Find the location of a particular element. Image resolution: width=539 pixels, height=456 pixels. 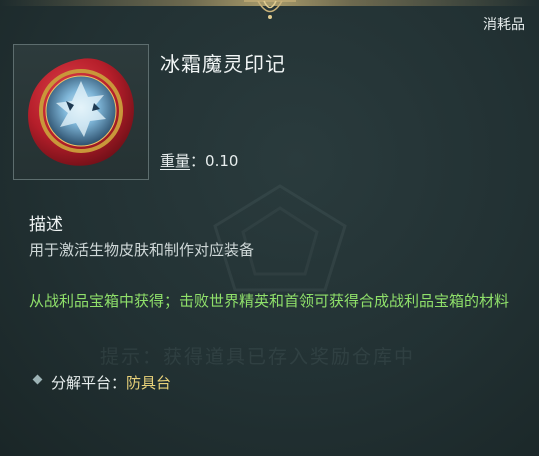

reward-hint-watermark: 提示：获得道具已存入奖励仓库中 is located at coordinates (258, 357).